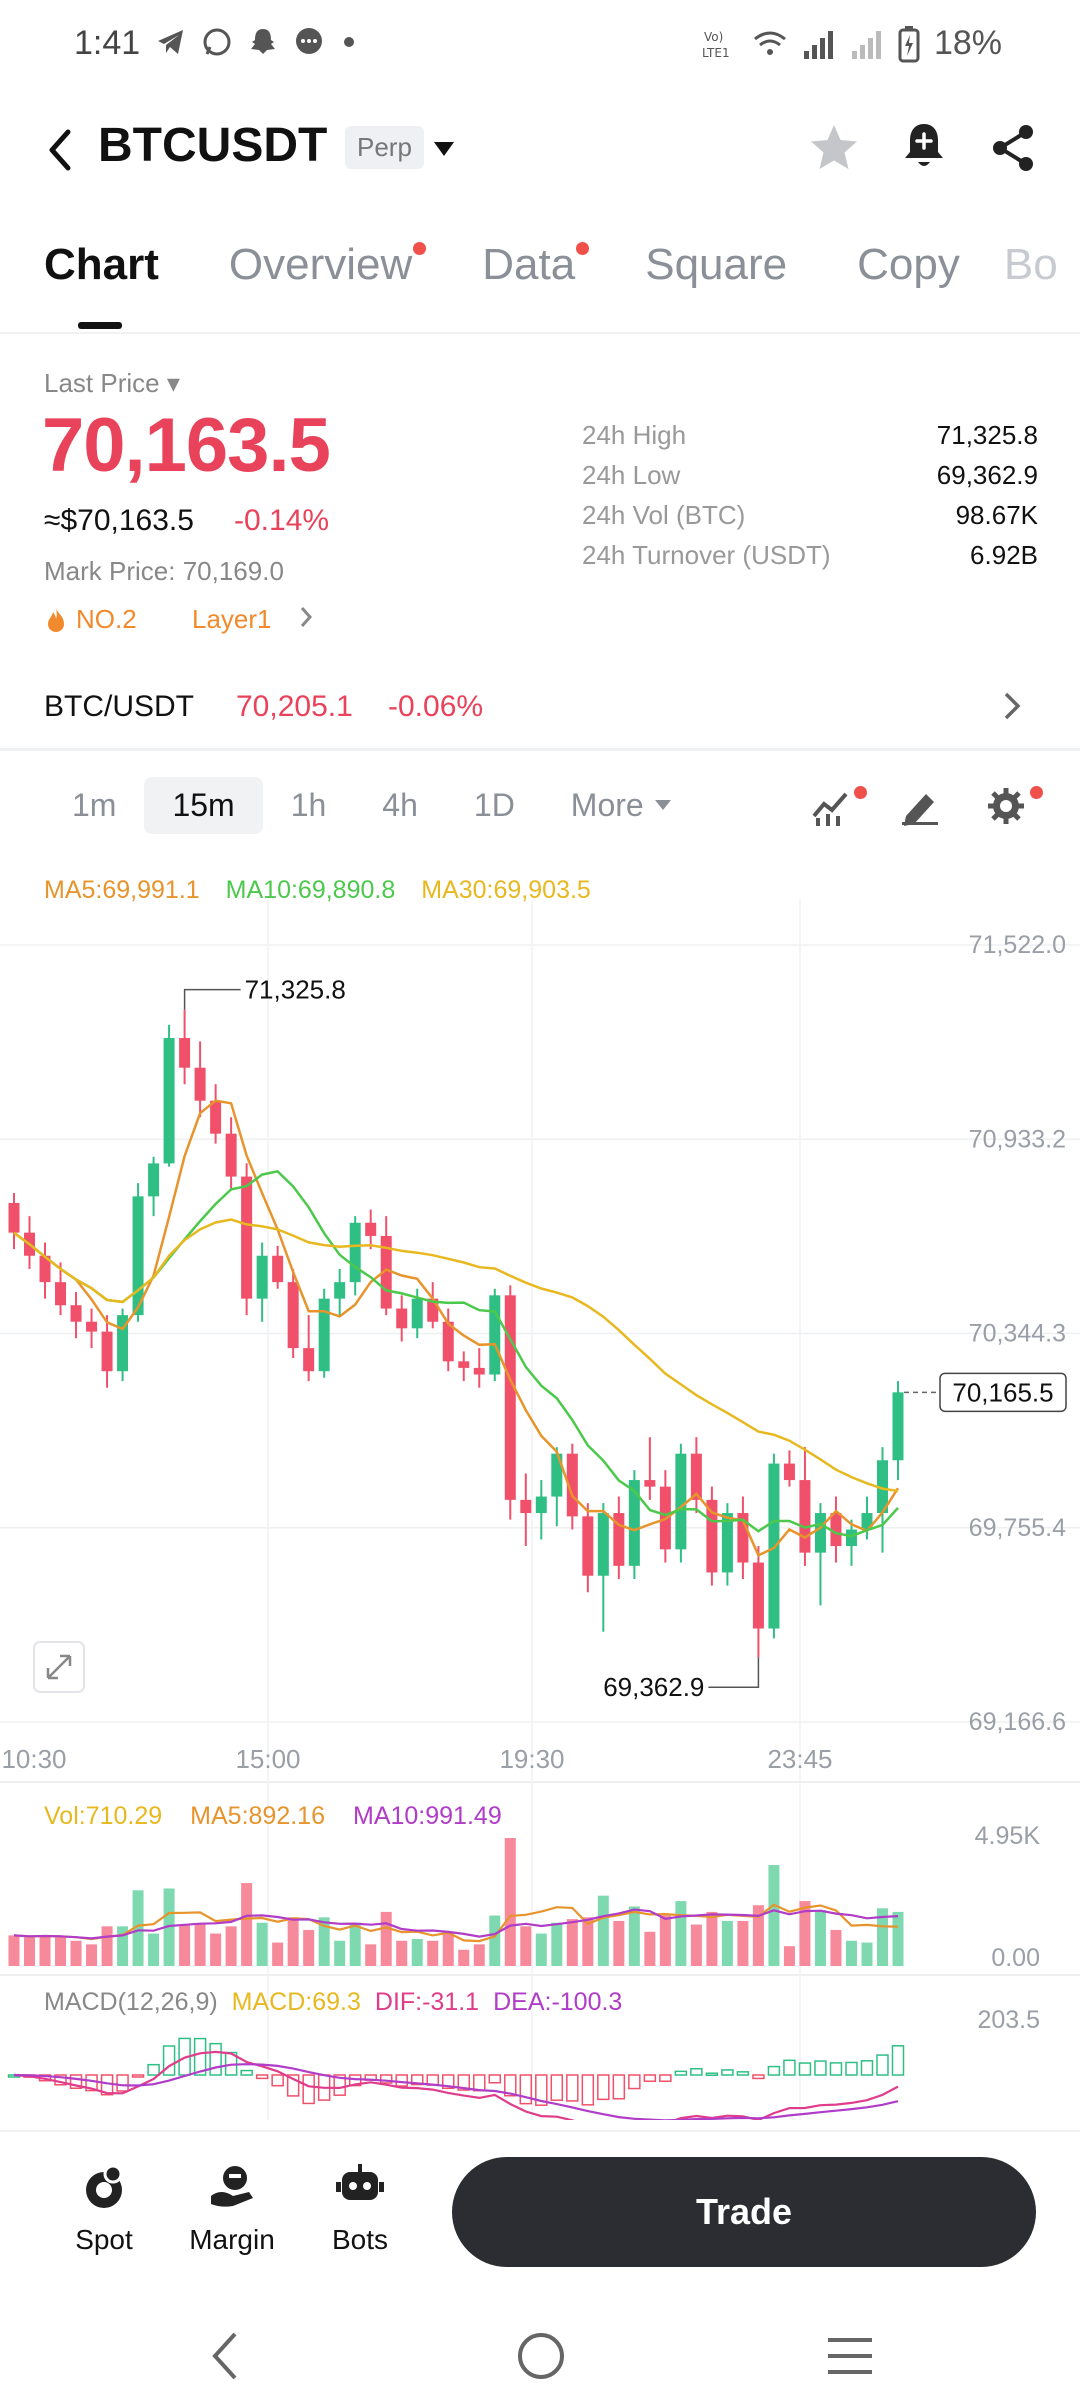  What do you see at coordinates (94, 805) in the screenshot?
I see `interval-1m: 1m` at bounding box center [94, 805].